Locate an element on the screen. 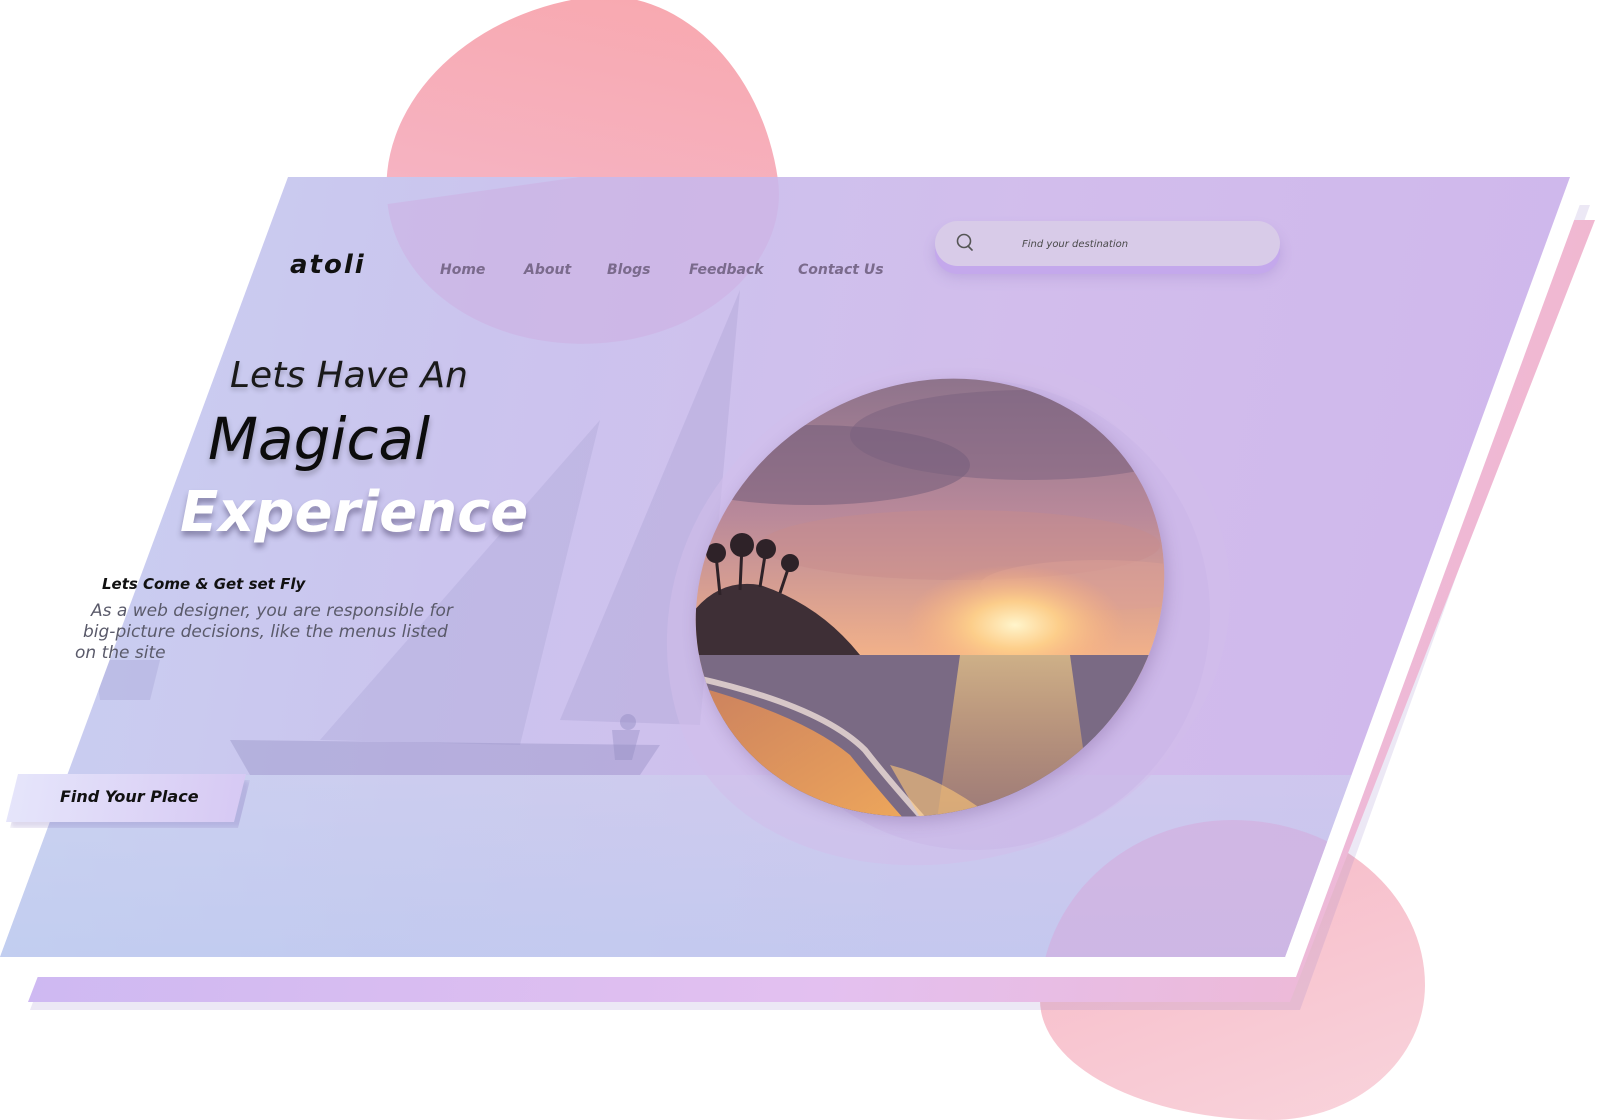 The width and height of the screenshot is (1622, 1120). search-bar is located at coordinates (1107, 243).